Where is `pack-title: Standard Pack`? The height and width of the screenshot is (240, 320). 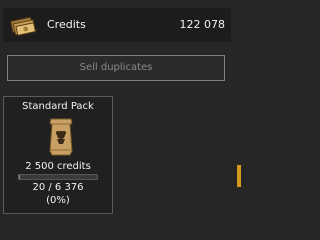 pack-title: Standard Pack is located at coordinates (58, 106).